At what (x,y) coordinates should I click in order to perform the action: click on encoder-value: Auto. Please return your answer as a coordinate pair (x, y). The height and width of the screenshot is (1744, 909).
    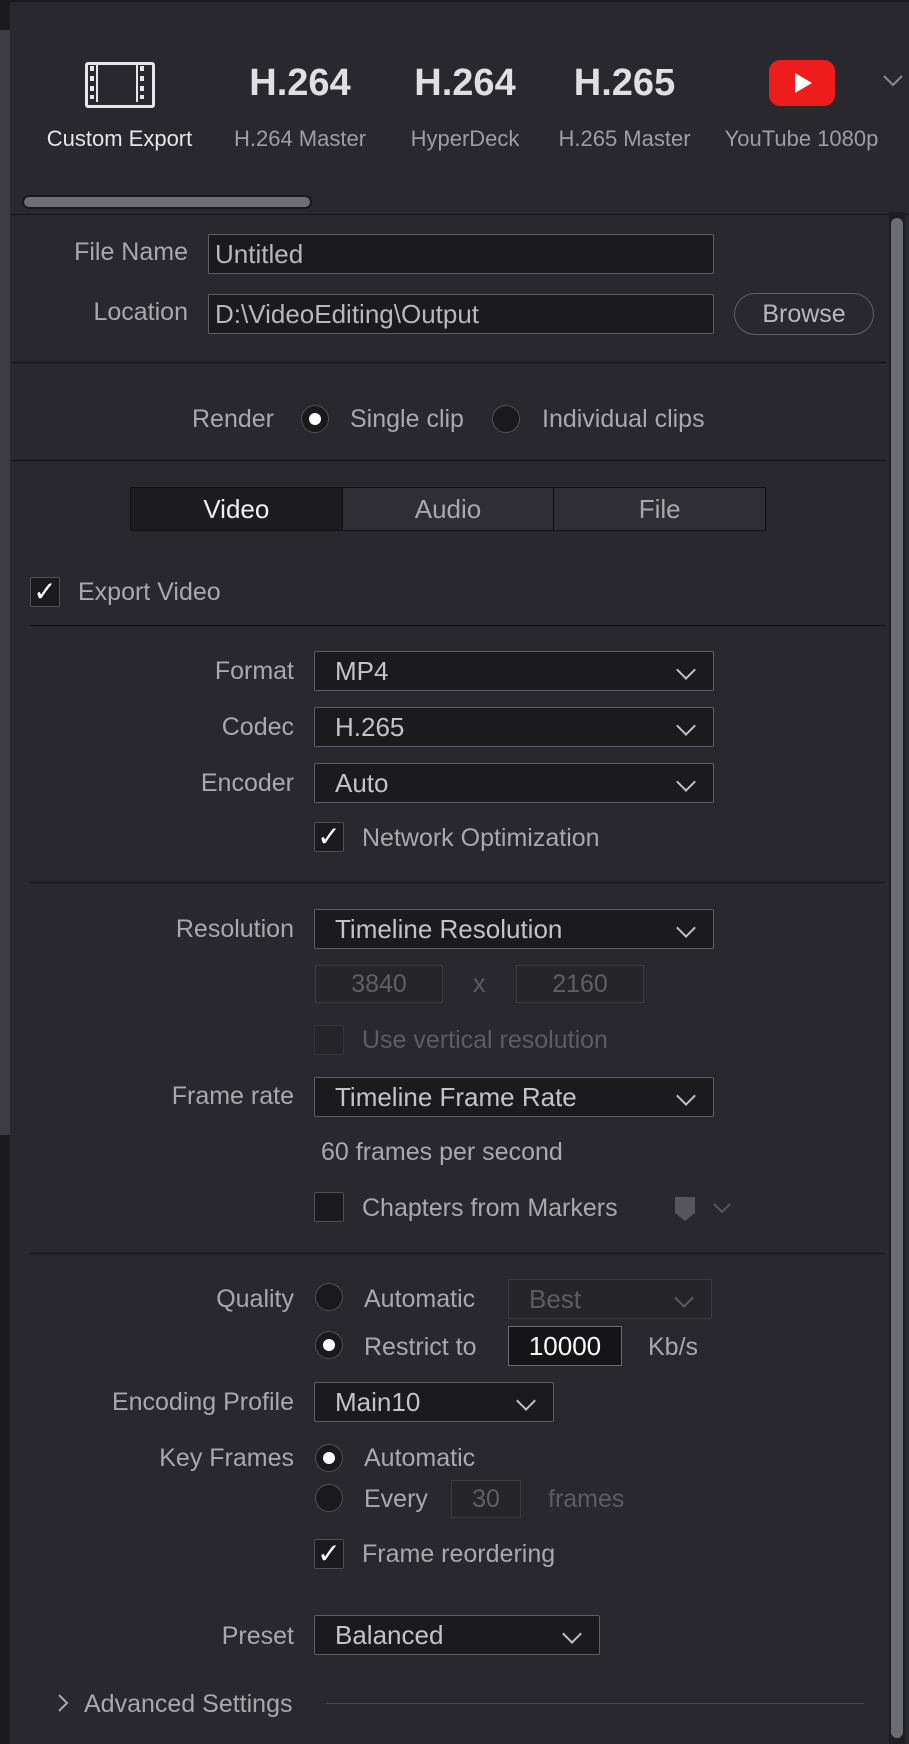
    Looking at the image, I should click on (362, 783).